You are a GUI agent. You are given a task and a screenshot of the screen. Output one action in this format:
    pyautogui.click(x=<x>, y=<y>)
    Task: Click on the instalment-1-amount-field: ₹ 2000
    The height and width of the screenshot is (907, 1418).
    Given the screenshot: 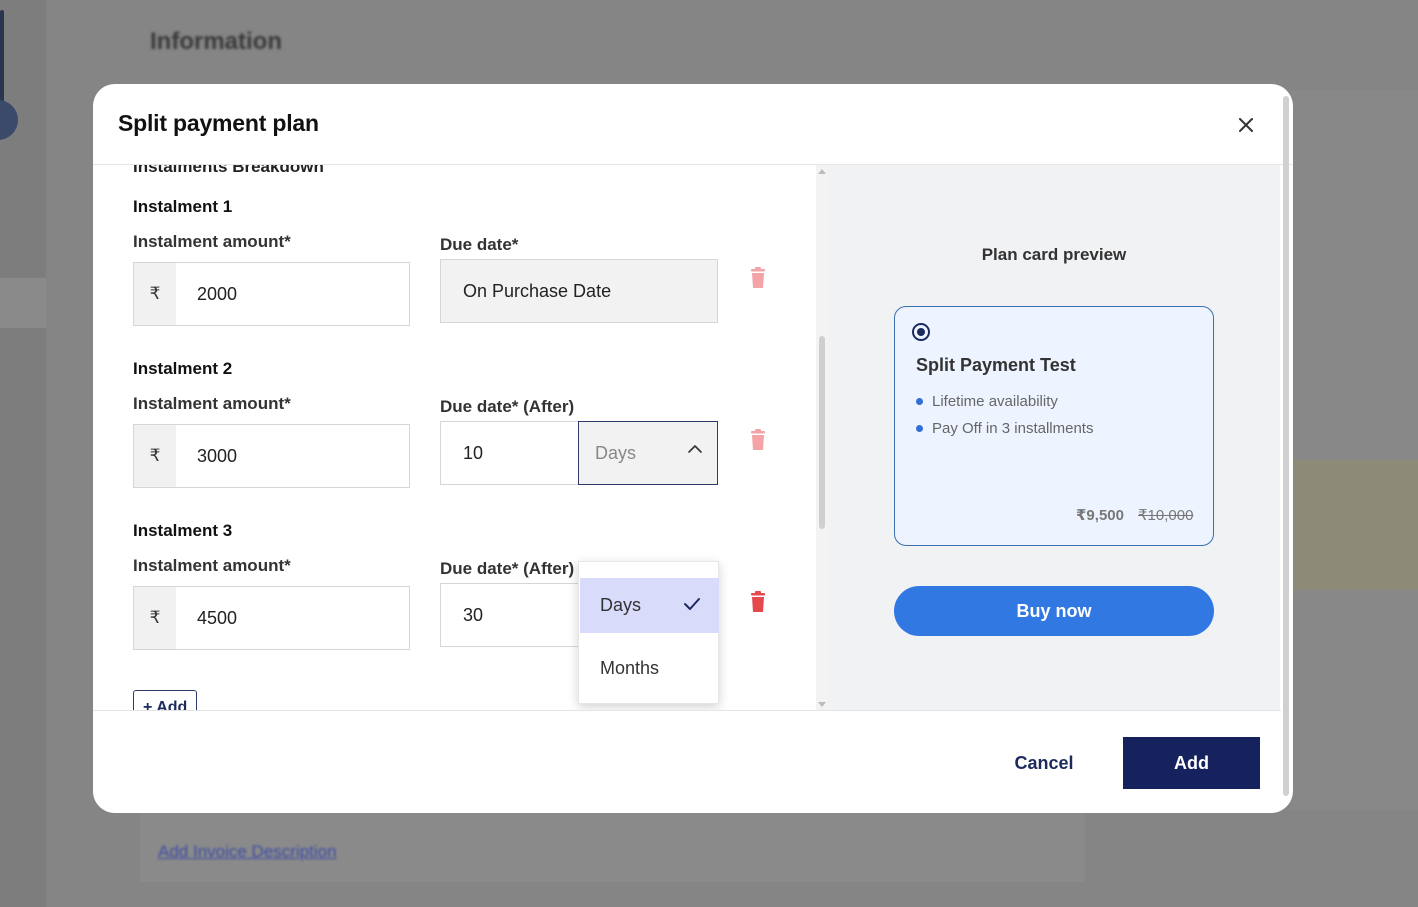 What is the action you would take?
    pyautogui.click(x=271, y=294)
    